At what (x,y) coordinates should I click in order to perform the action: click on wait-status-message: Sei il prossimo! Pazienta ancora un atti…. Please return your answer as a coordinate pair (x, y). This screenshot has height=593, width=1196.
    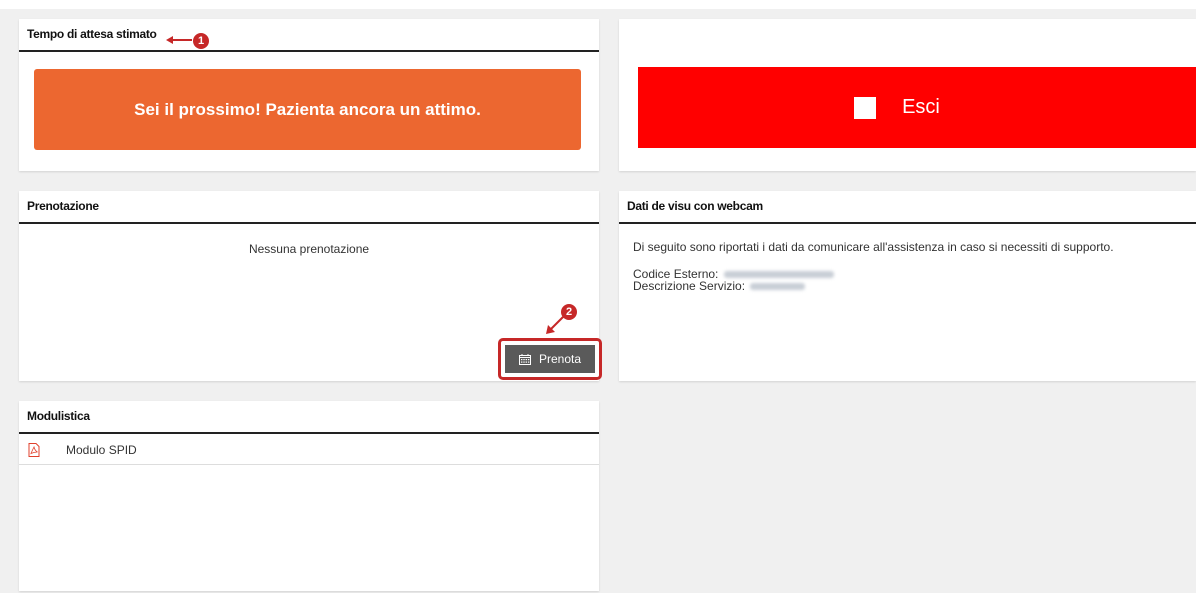
    Looking at the image, I should click on (307, 109).